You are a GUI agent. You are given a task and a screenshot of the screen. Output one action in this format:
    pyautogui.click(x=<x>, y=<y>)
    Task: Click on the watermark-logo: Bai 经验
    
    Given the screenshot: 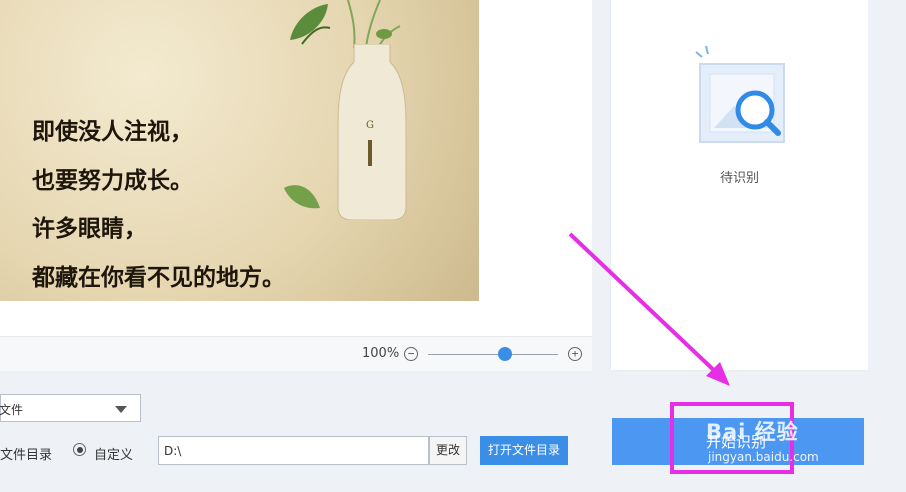 What is the action you would take?
    pyautogui.click(x=752, y=432)
    